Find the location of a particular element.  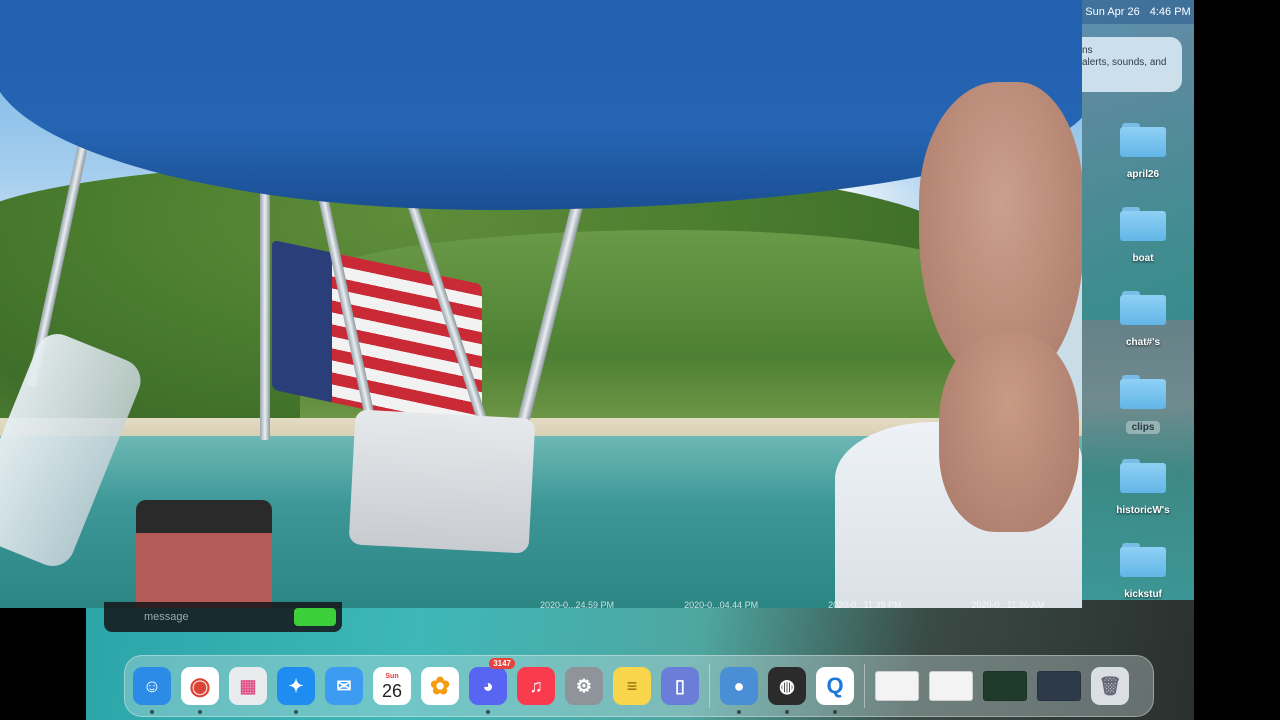

timestamp: 2020-0...11.36 AM is located at coordinates (1008, 605).